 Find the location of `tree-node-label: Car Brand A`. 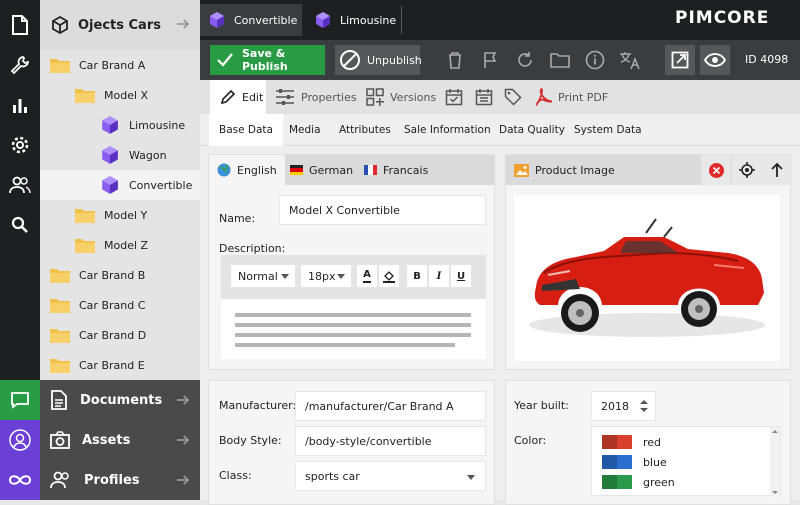

tree-node-label: Car Brand A is located at coordinates (112, 65).